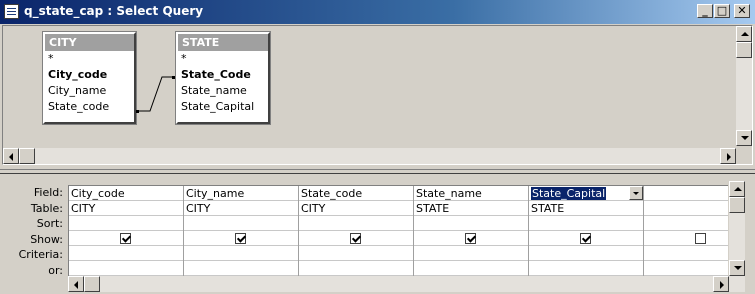 This screenshot has height=294, width=755. I want to click on grid-column-empty, so click(686, 231).